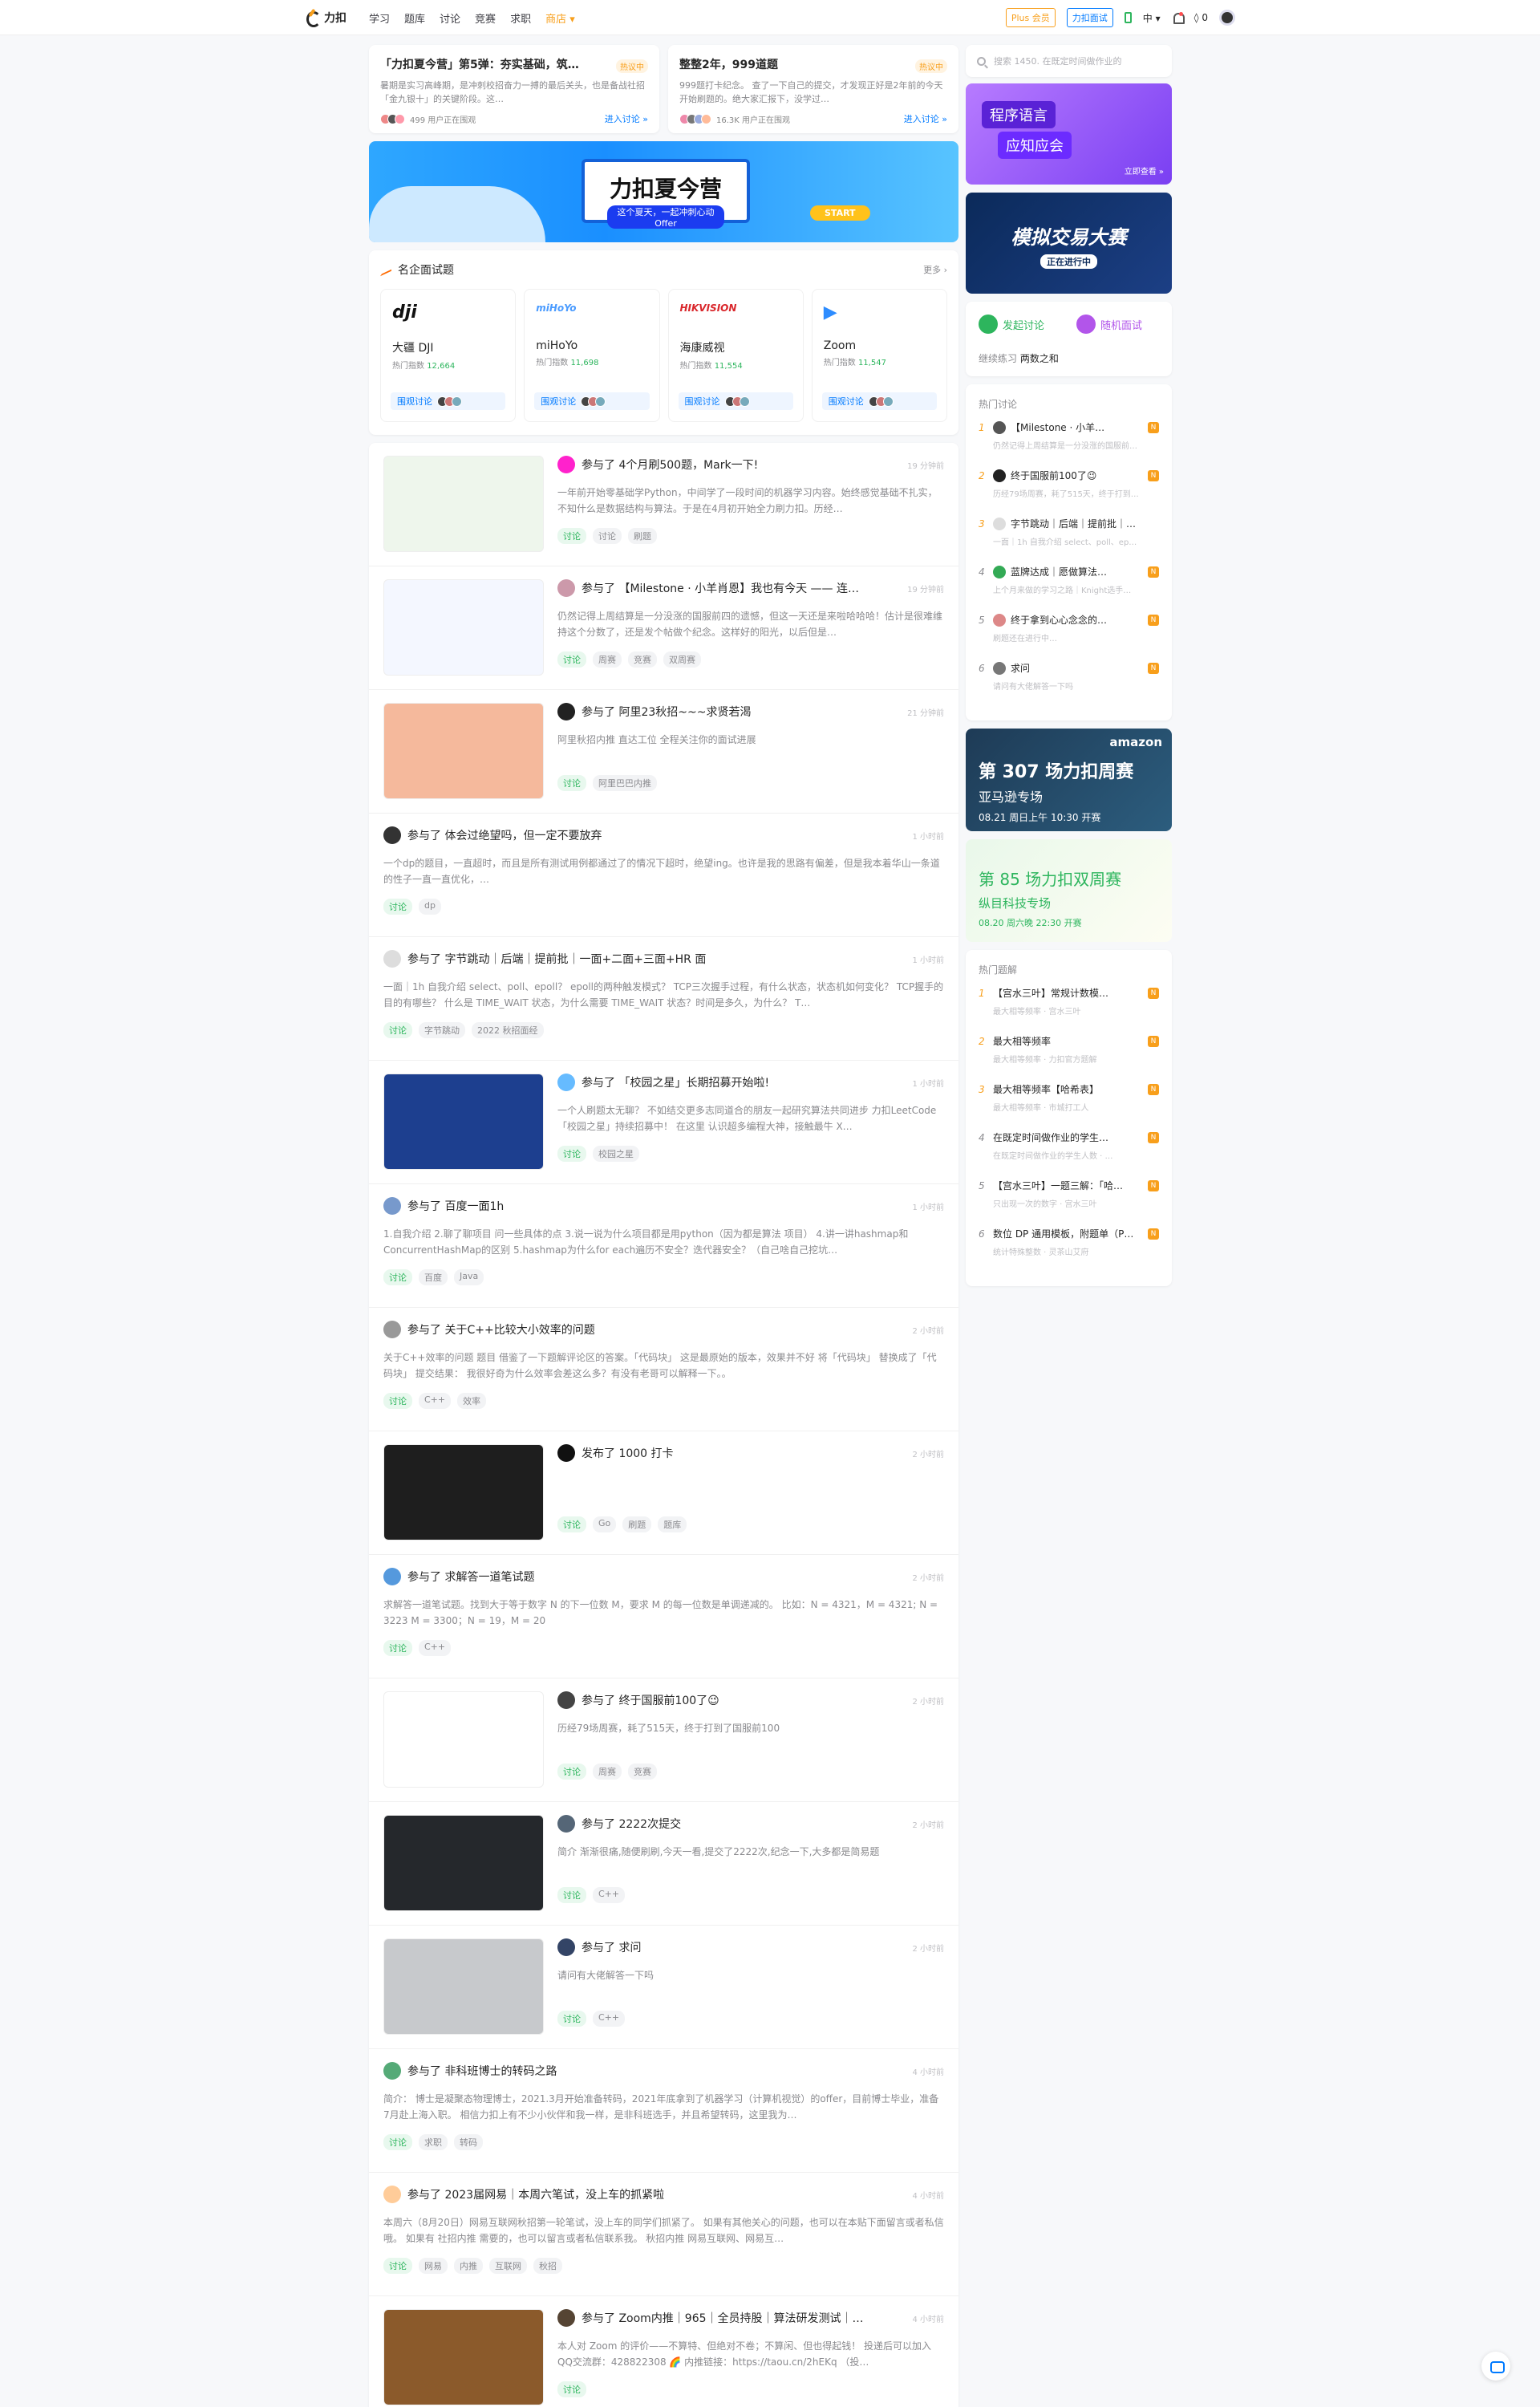 This screenshot has height=2407, width=1540. Describe the element at coordinates (1227, 18) in the screenshot. I see `user-avatar` at that location.